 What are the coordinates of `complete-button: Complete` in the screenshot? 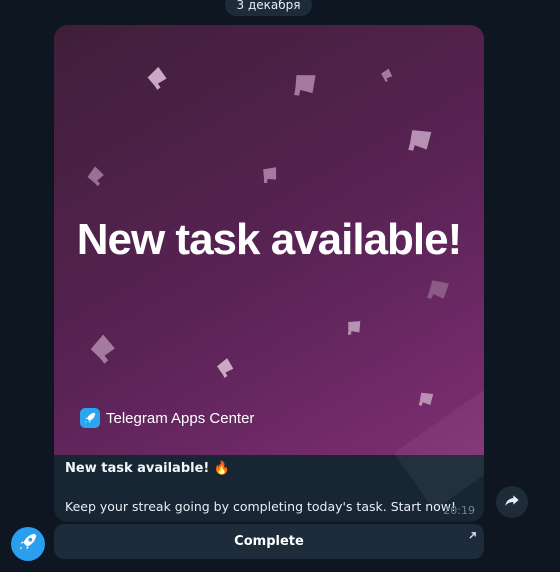 It's located at (269, 541).